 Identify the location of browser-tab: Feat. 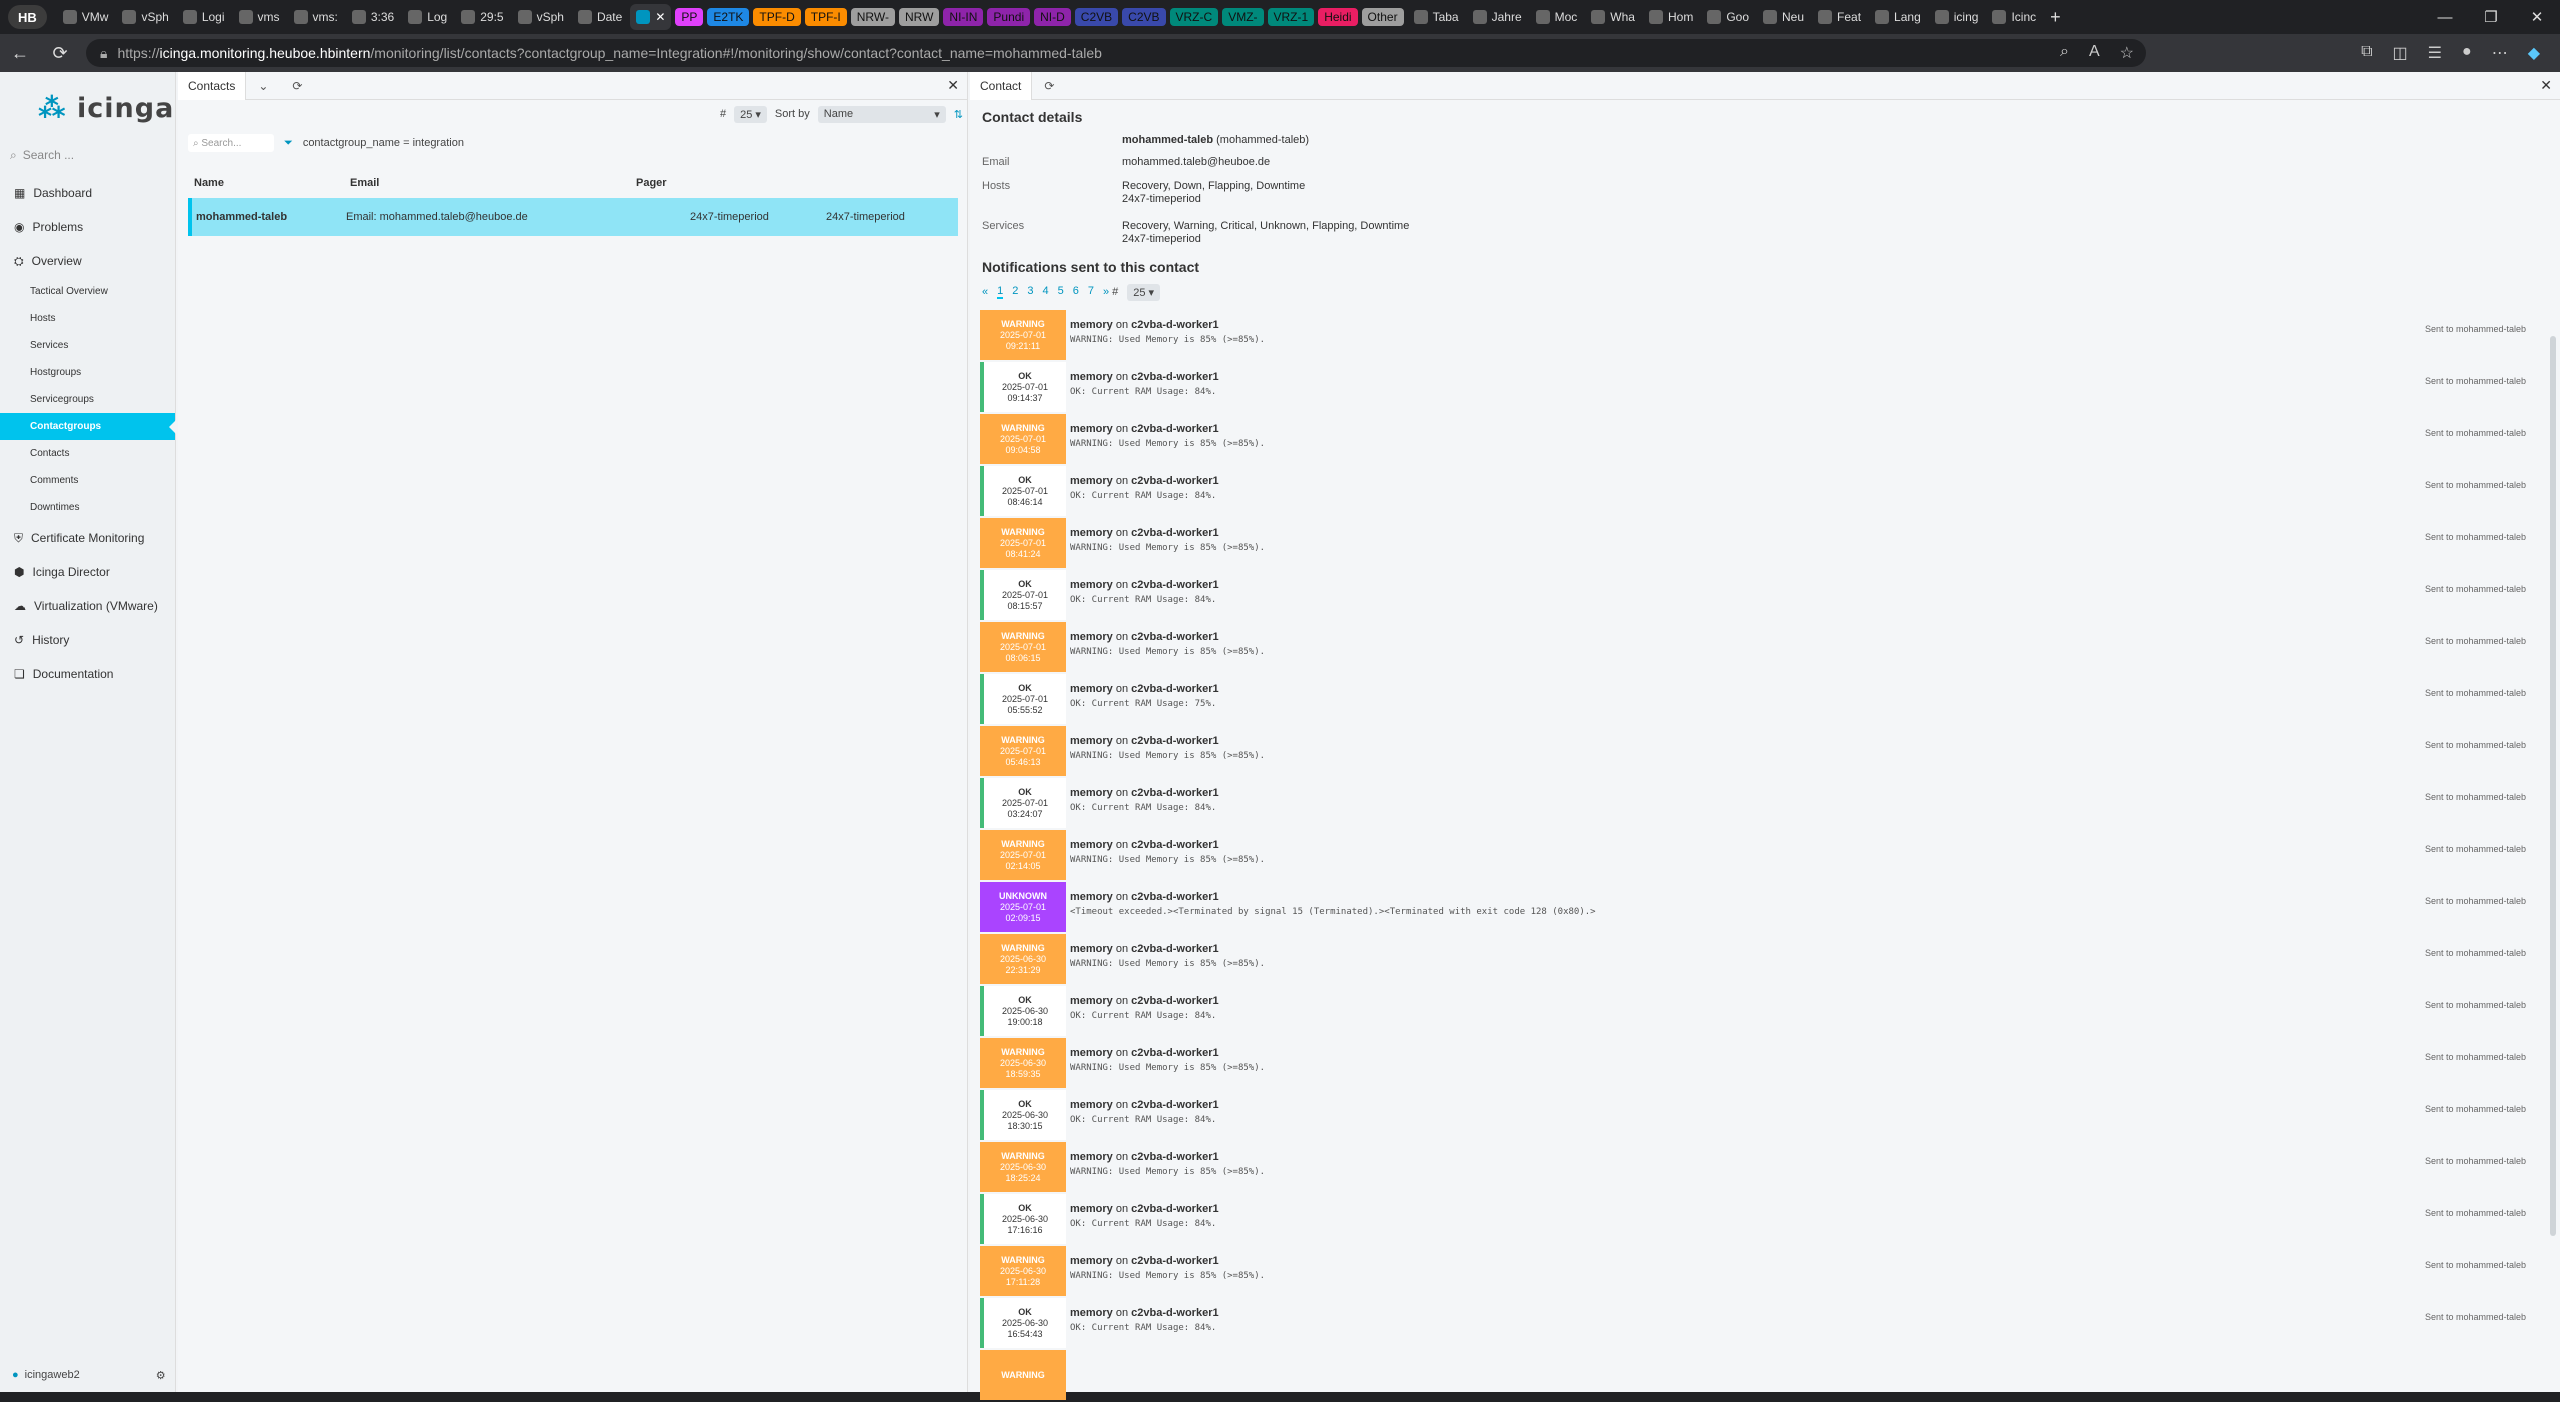
(1839, 17).